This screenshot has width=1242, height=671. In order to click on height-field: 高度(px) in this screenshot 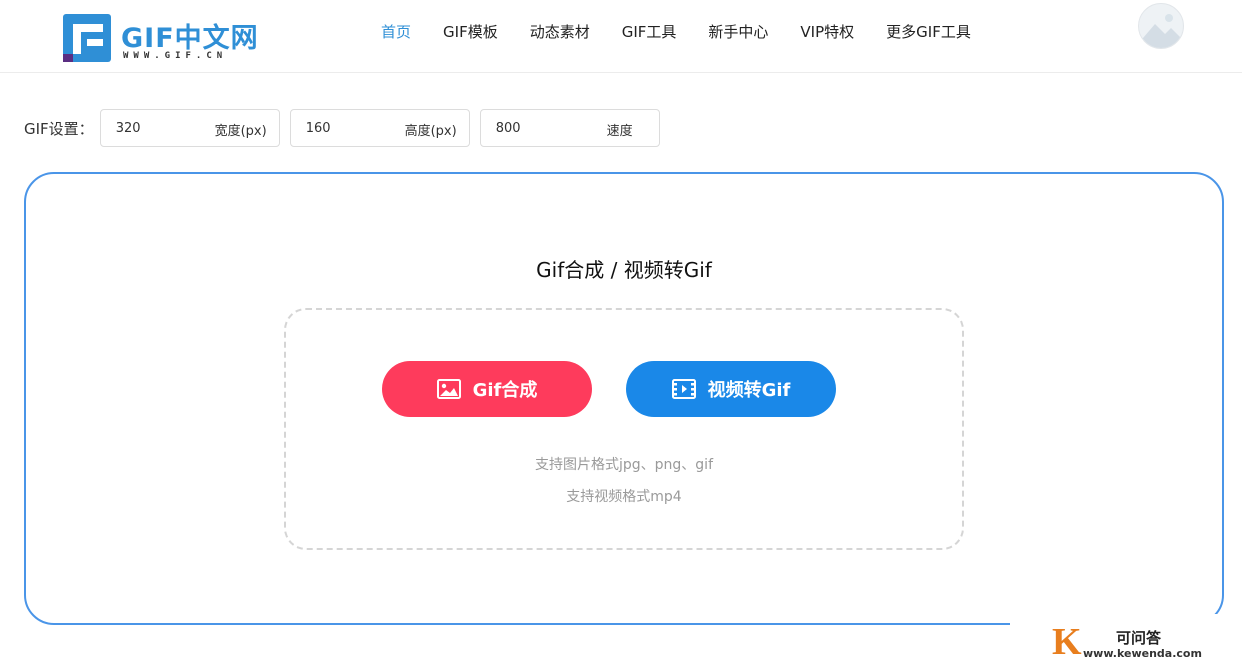, I will do `click(379, 128)`.